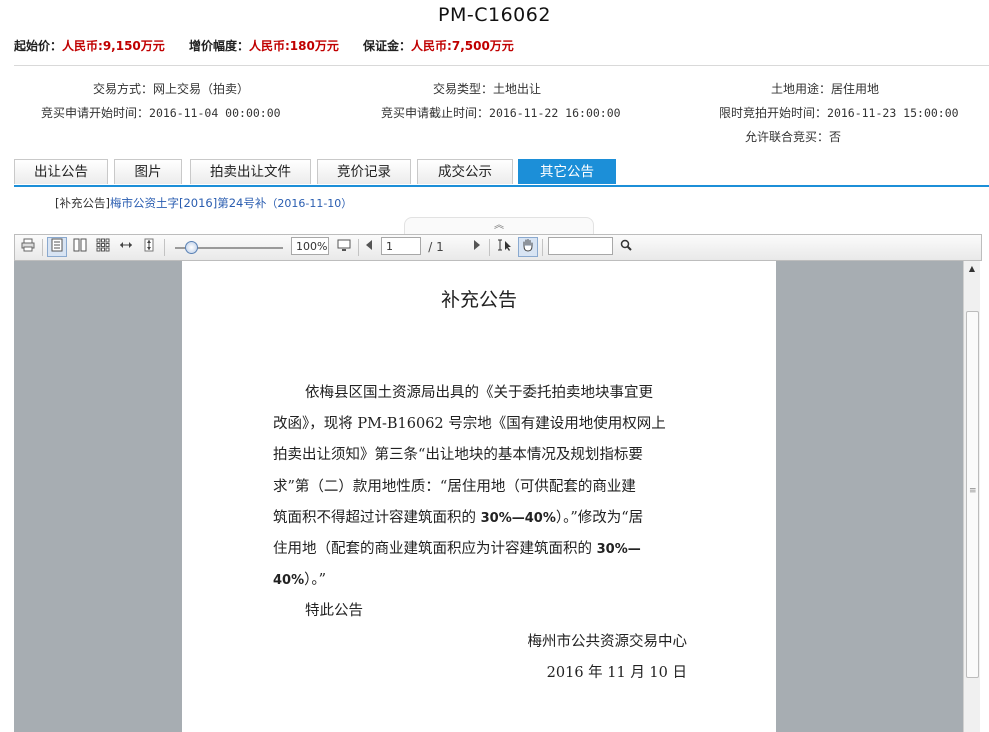  I want to click on collapse-toggle: ︽, so click(499, 225).